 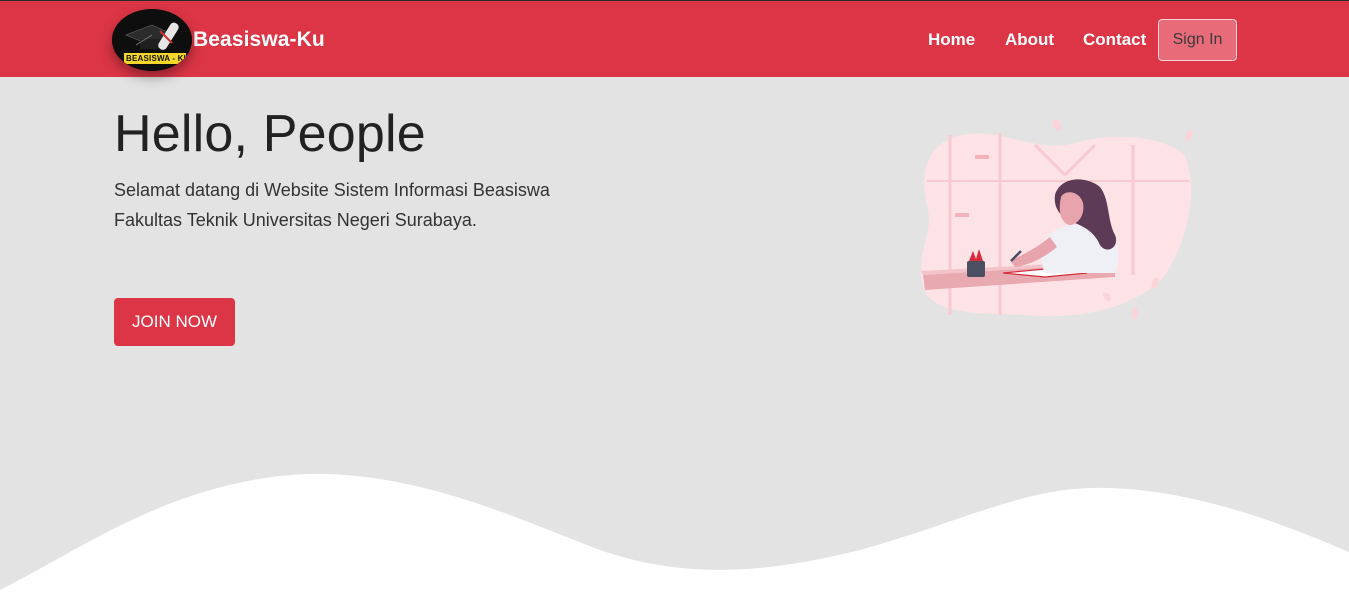 What do you see at coordinates (1197, 40) in the screenshot?
I see `sign-in-button: Sign In` at bounding box center [1197, 40].